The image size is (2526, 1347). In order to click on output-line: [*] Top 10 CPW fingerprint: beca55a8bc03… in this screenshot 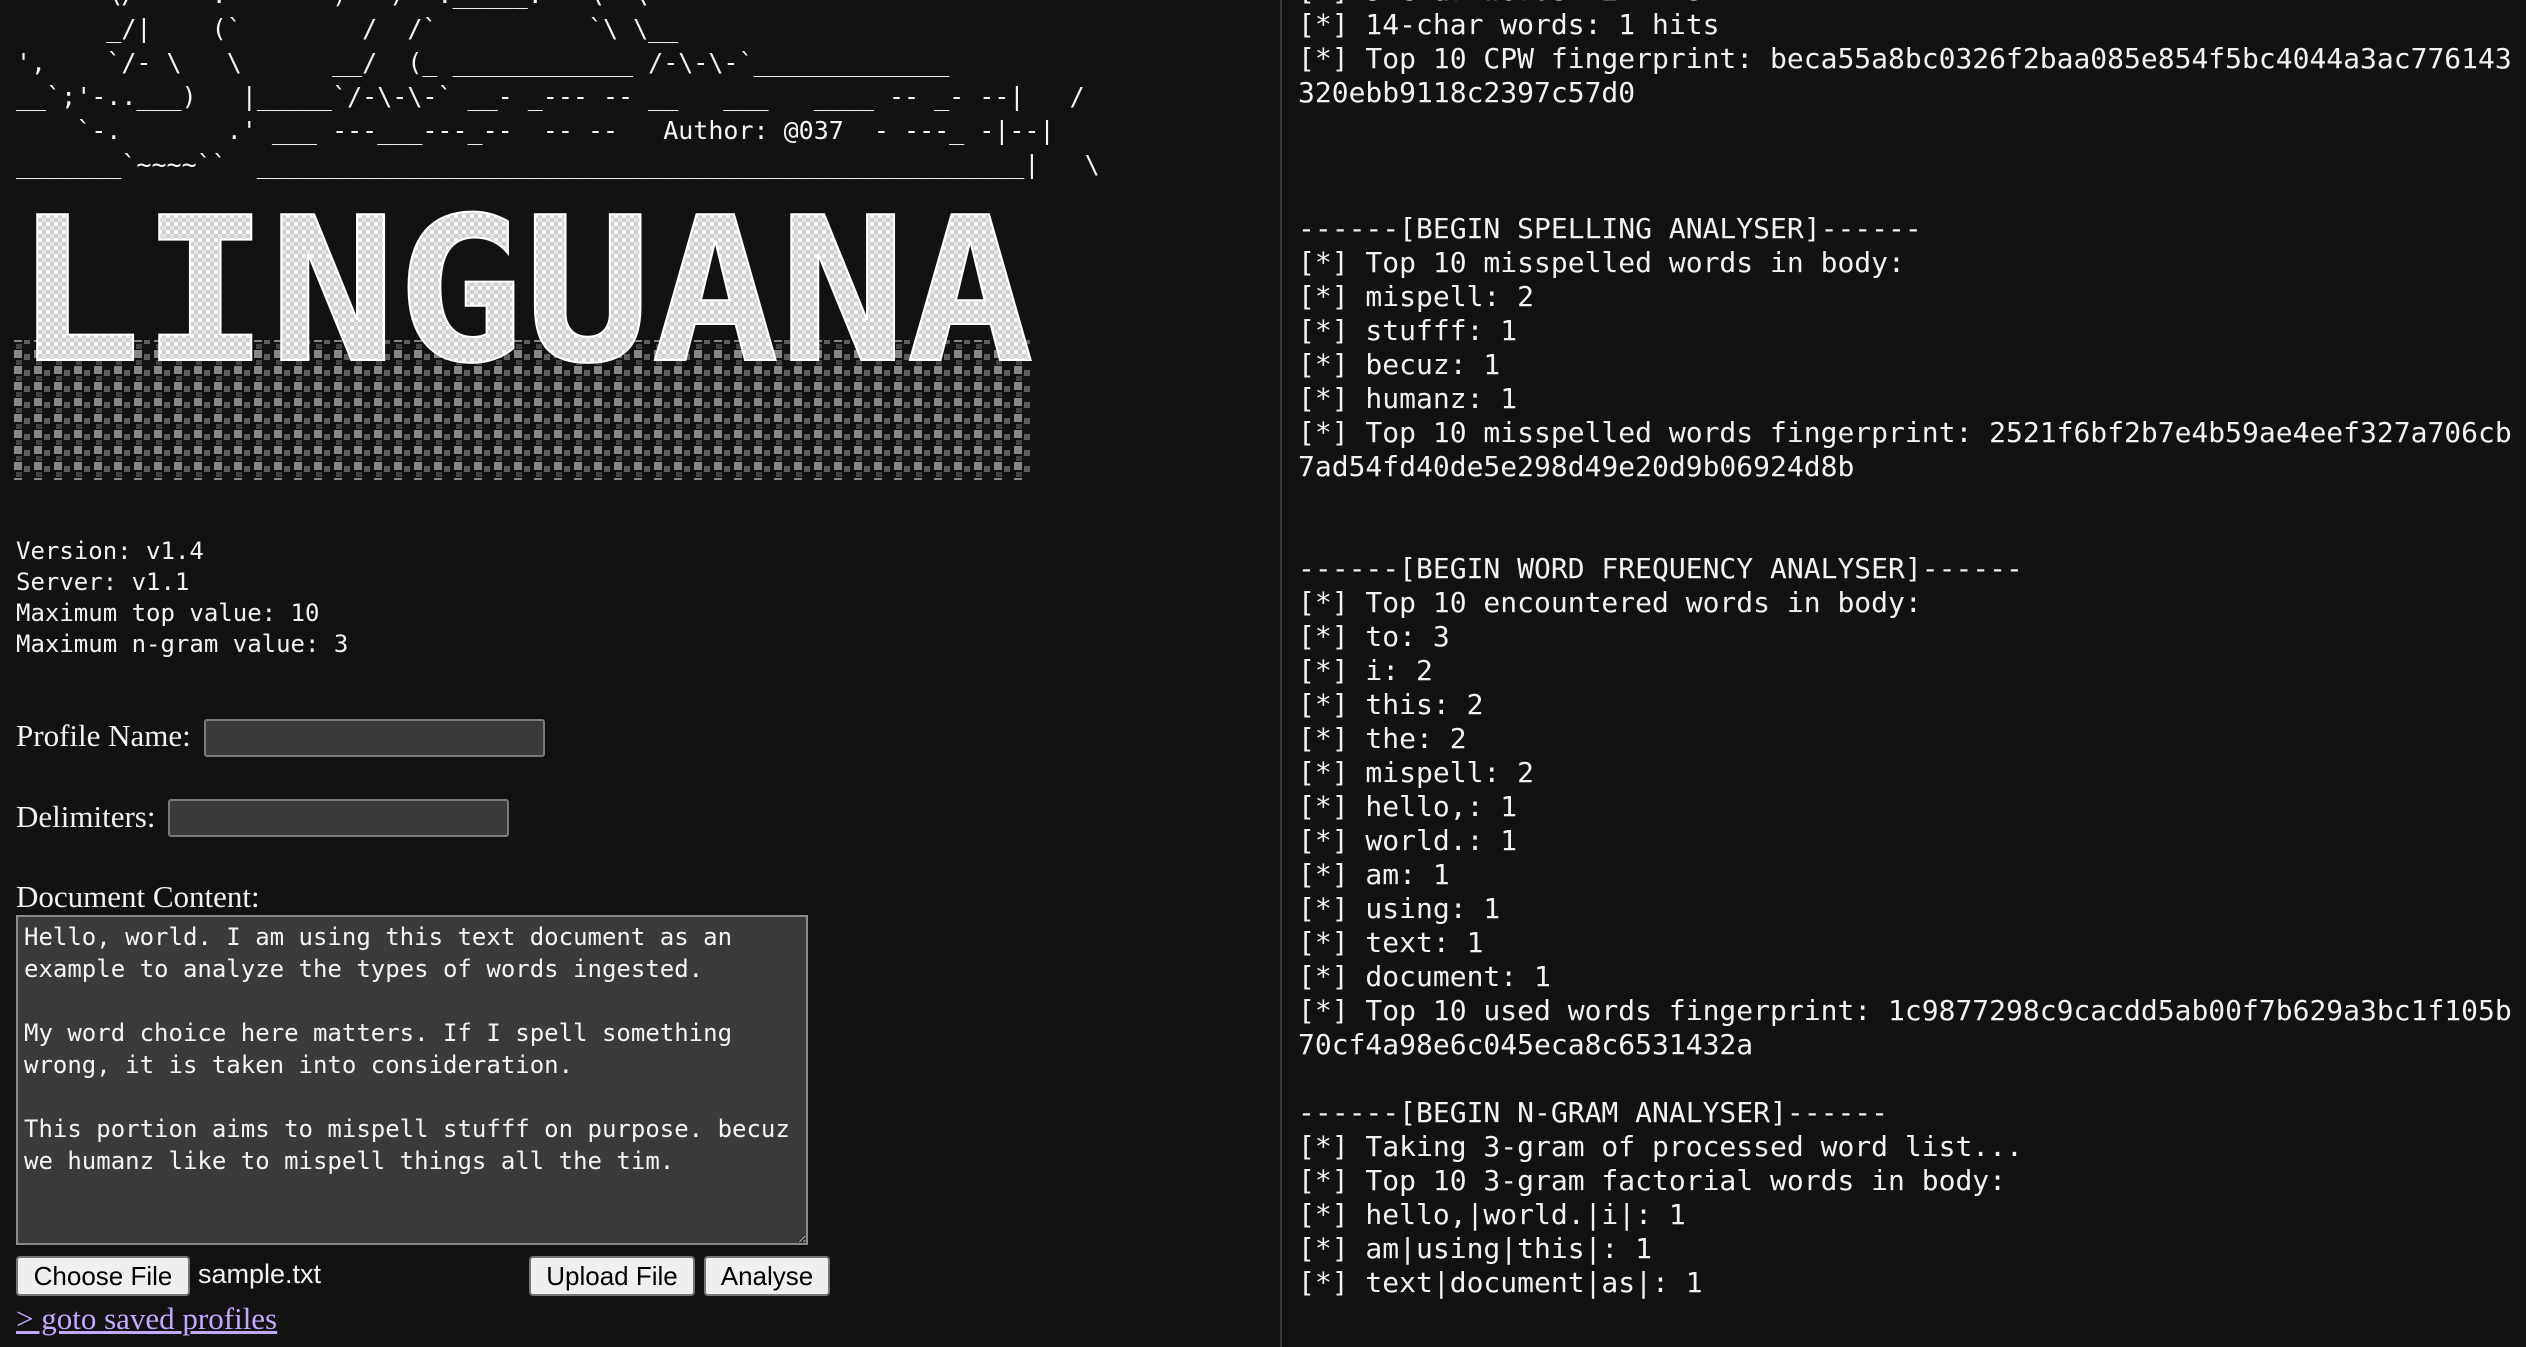, I will do `click(1905, 75)`.